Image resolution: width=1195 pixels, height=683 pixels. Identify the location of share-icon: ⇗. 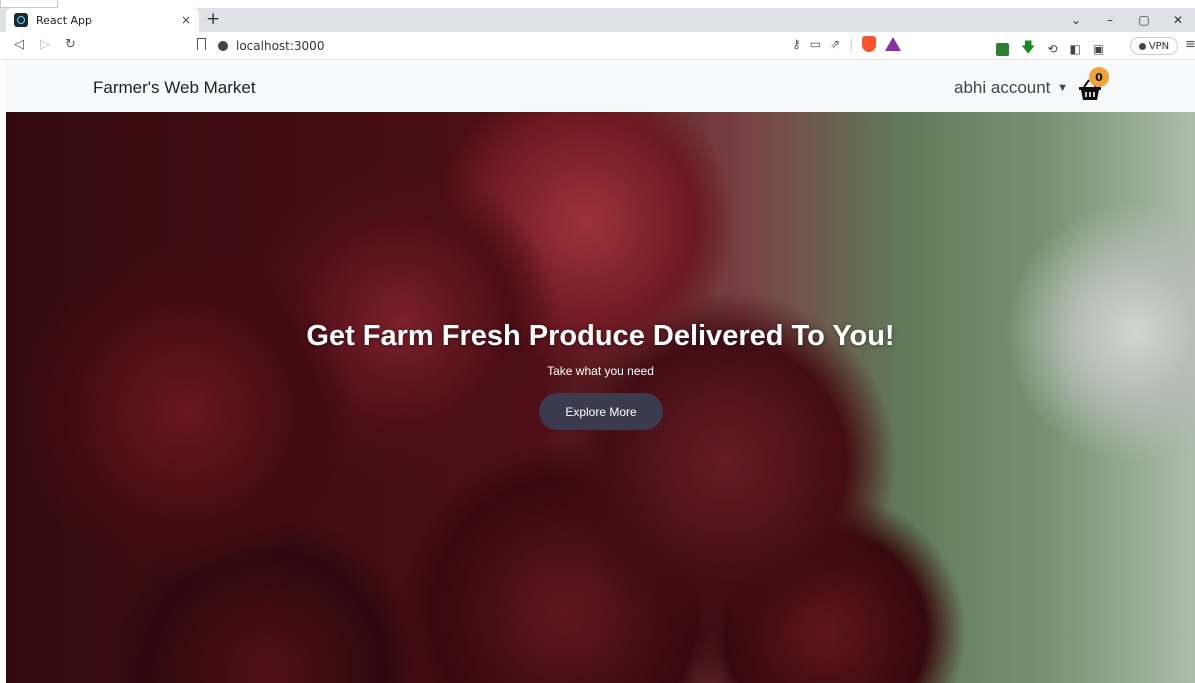
(835, 44).